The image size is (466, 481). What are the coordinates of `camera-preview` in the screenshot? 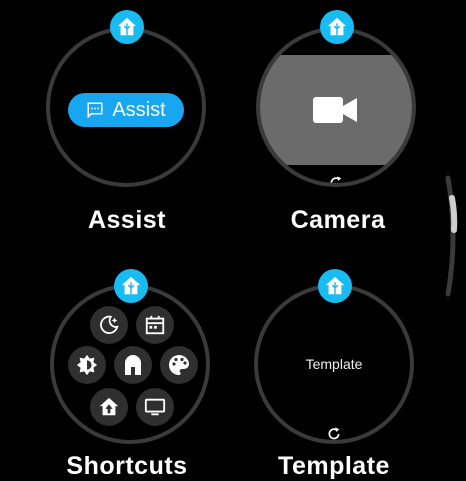 It's located at (336, 110).